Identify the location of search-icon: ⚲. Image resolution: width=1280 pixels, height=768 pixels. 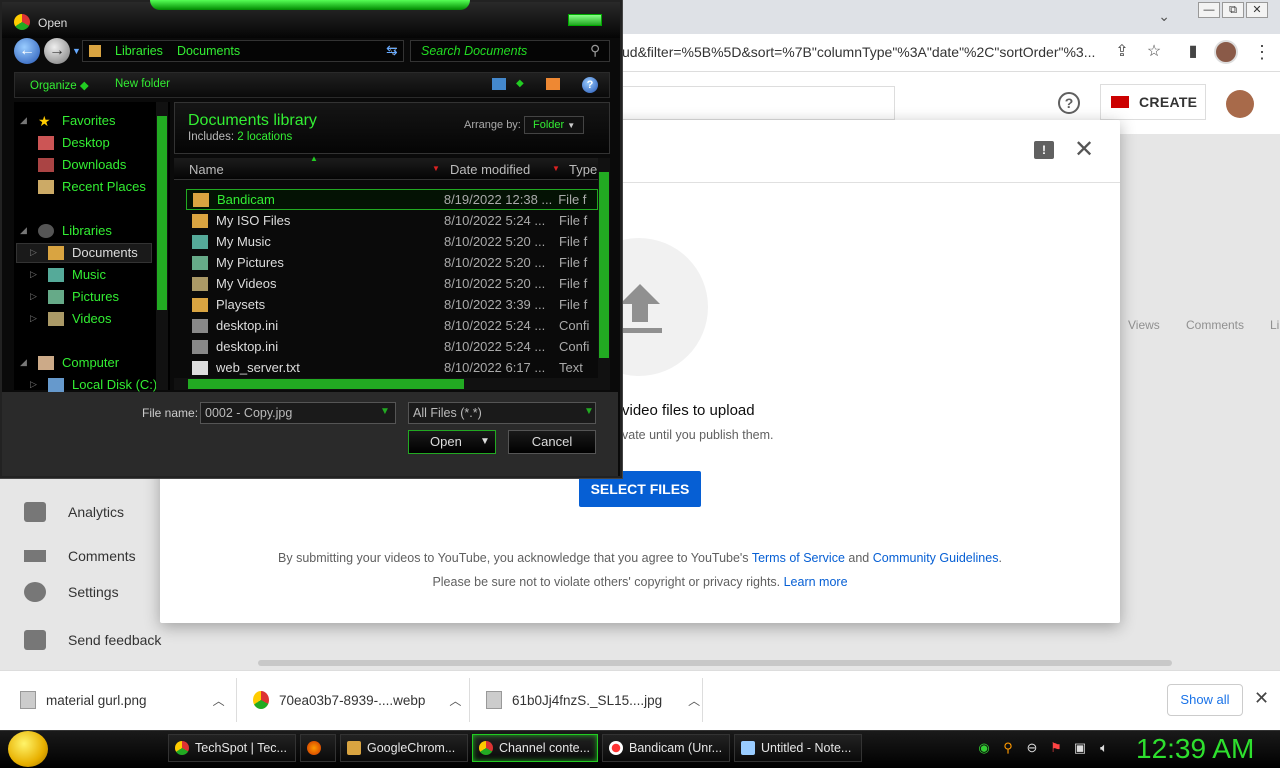
(595, 50).